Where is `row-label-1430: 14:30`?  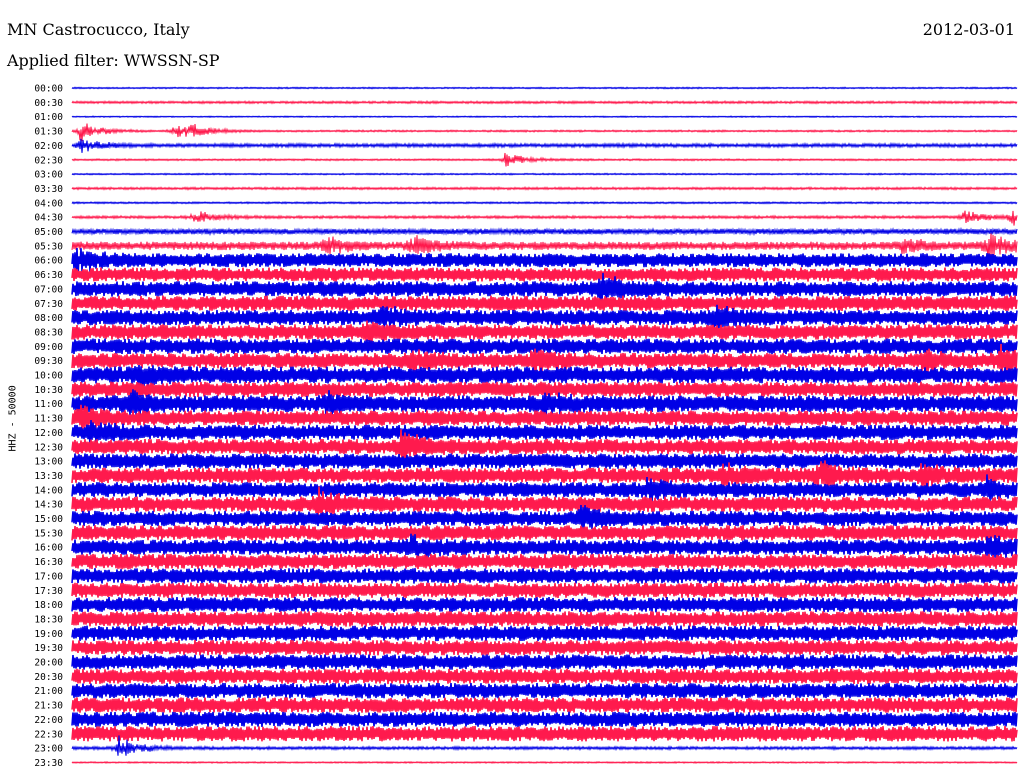
row-label-1430: 14:30 is located at coordinates (48, 505).